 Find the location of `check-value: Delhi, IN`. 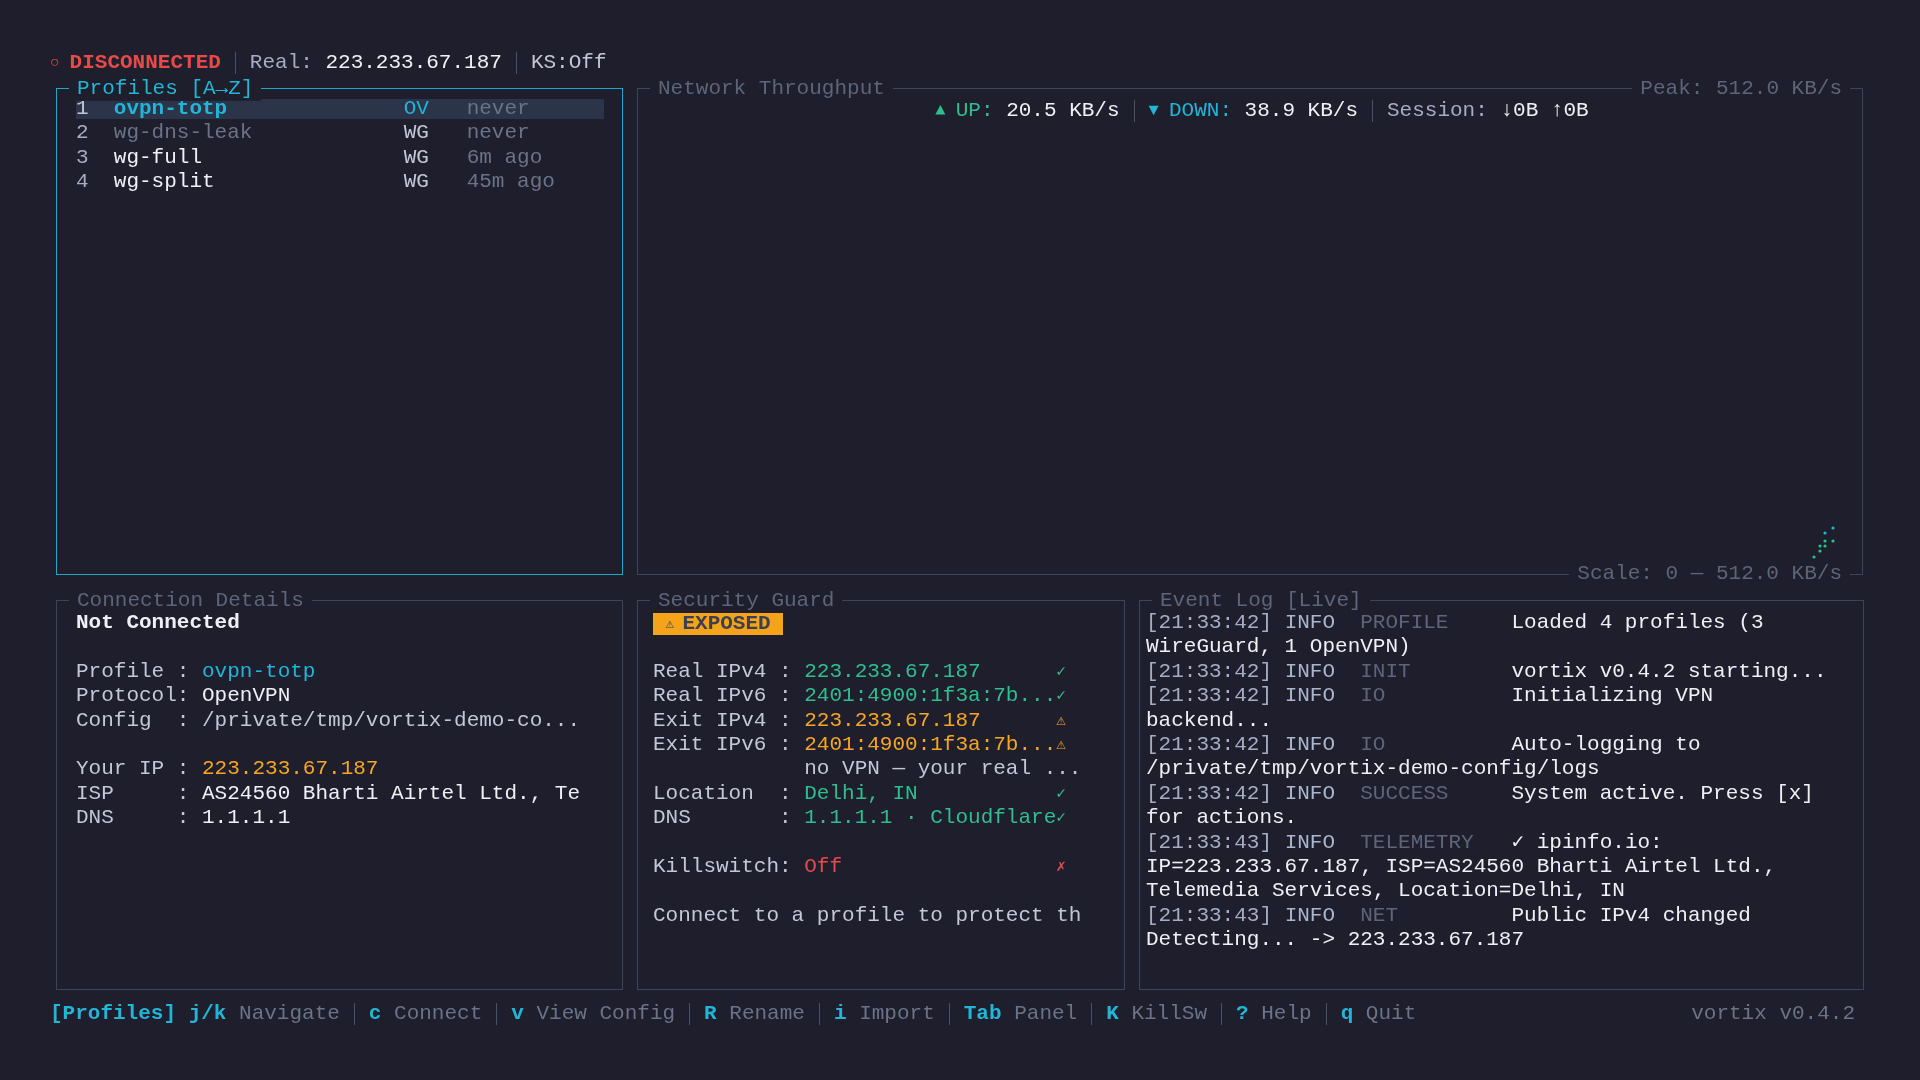

check-value: Delhi, IN is located at coordinates (861, 794).